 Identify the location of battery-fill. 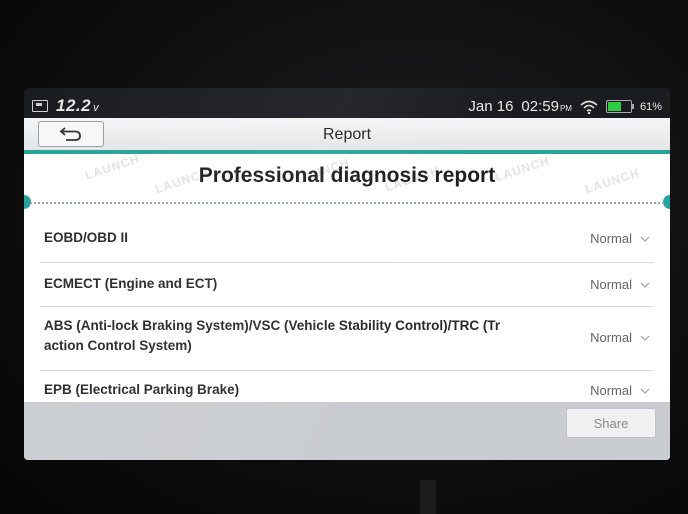
(614, 106).